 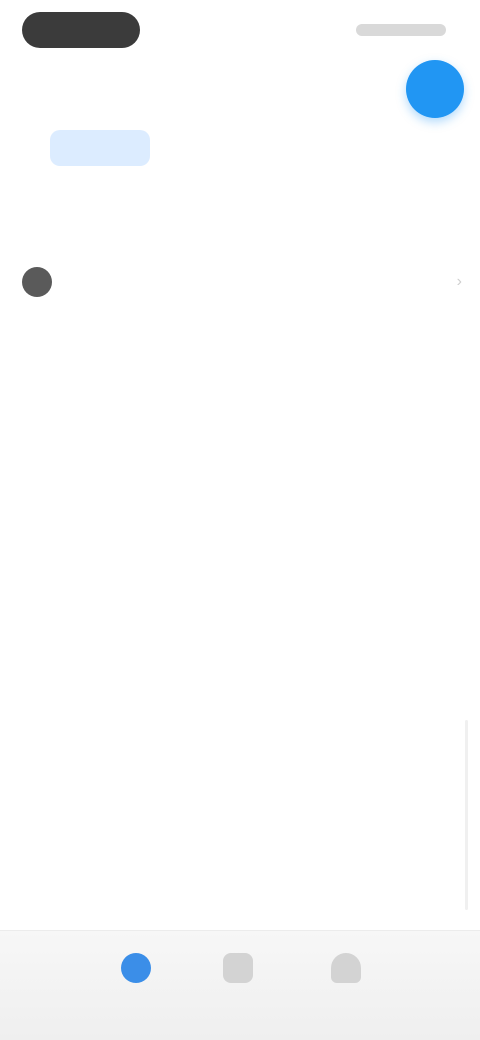 What do you see at coordinates (246, 148) in the screenshot?
I see `tab-bar` at bounding box center [246, 148].